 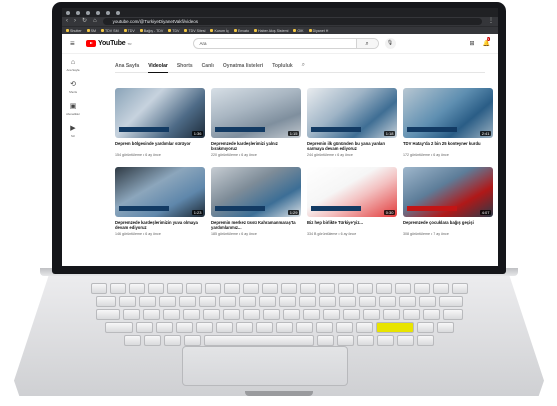 I want to click on video-thumbnail: 1:36, so click(x=160, y=113).